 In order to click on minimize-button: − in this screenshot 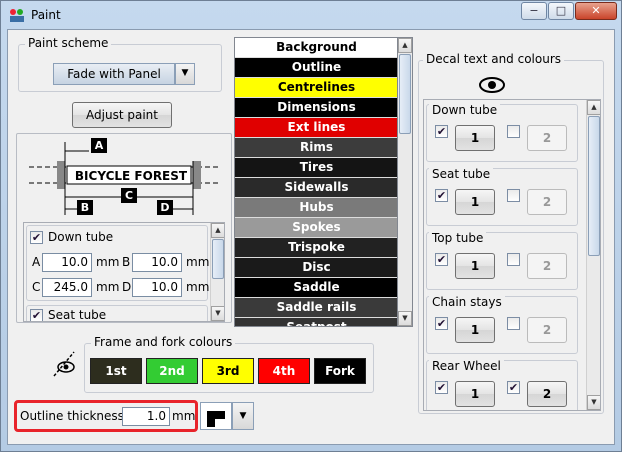, I will do `click(534, 11)`.